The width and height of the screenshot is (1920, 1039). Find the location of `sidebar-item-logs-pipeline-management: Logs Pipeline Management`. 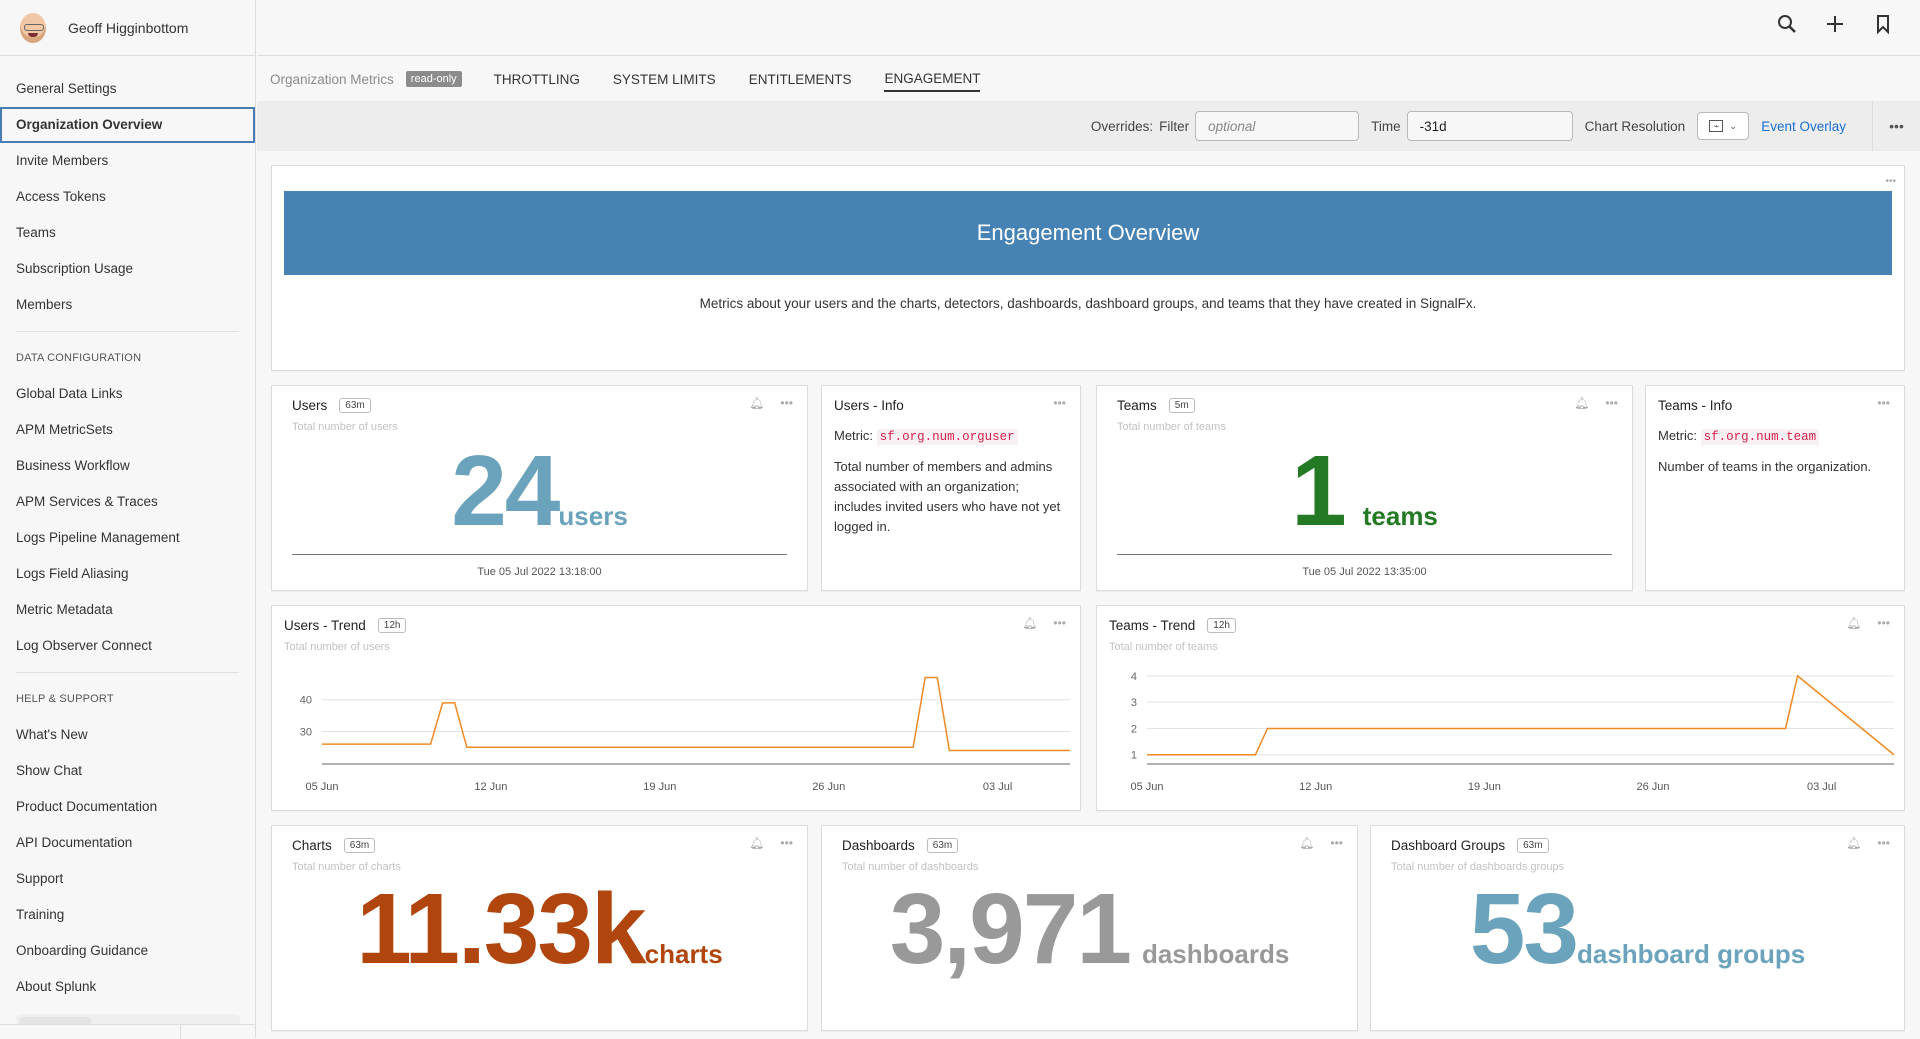

sidebar-item-logs-pipeline-management: Logs Pipeline Management is located at coordinates (127, 538).